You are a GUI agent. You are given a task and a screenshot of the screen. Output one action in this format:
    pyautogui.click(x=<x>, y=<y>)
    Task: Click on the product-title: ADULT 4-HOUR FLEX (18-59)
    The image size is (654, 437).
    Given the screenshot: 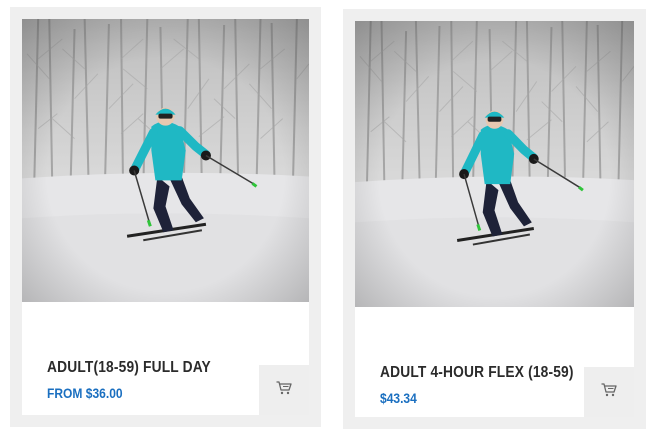 What is the action you would take?
    pyautogui.click(x=476, y=373)
    